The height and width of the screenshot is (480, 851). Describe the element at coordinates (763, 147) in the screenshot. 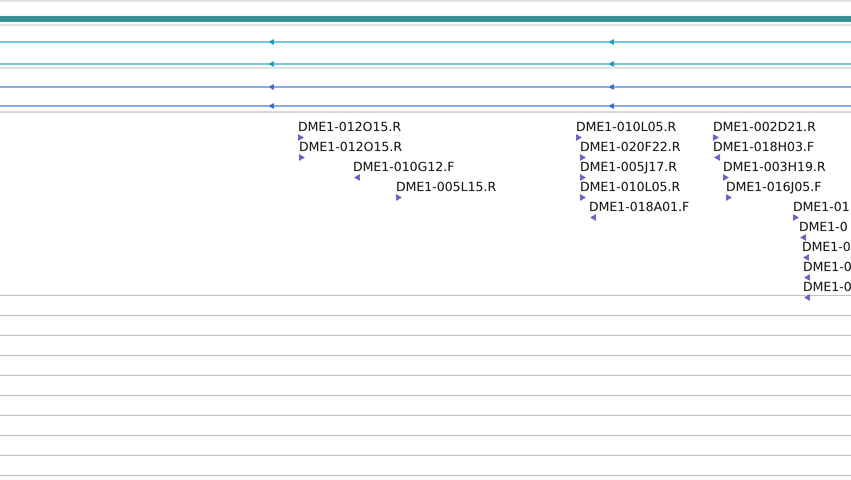

I see `feature-label: DME1-018H03.F` at that location.